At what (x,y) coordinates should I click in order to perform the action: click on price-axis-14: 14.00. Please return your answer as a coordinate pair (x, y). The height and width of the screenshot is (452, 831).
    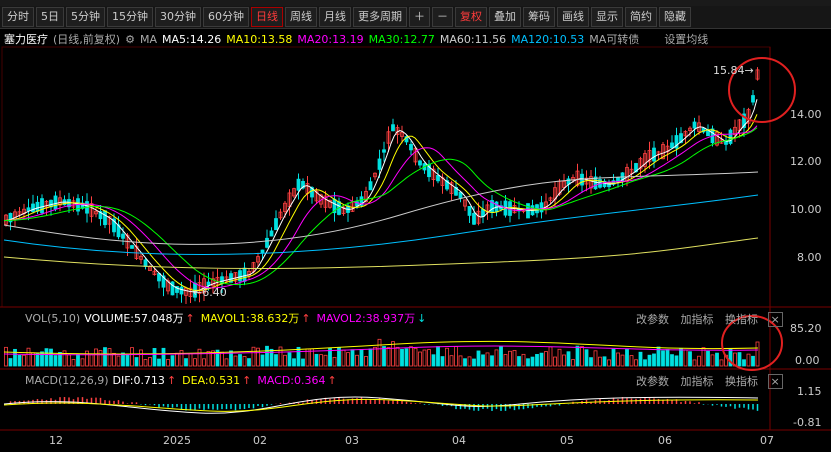
    Looking at the image, I should click on (806, 114).